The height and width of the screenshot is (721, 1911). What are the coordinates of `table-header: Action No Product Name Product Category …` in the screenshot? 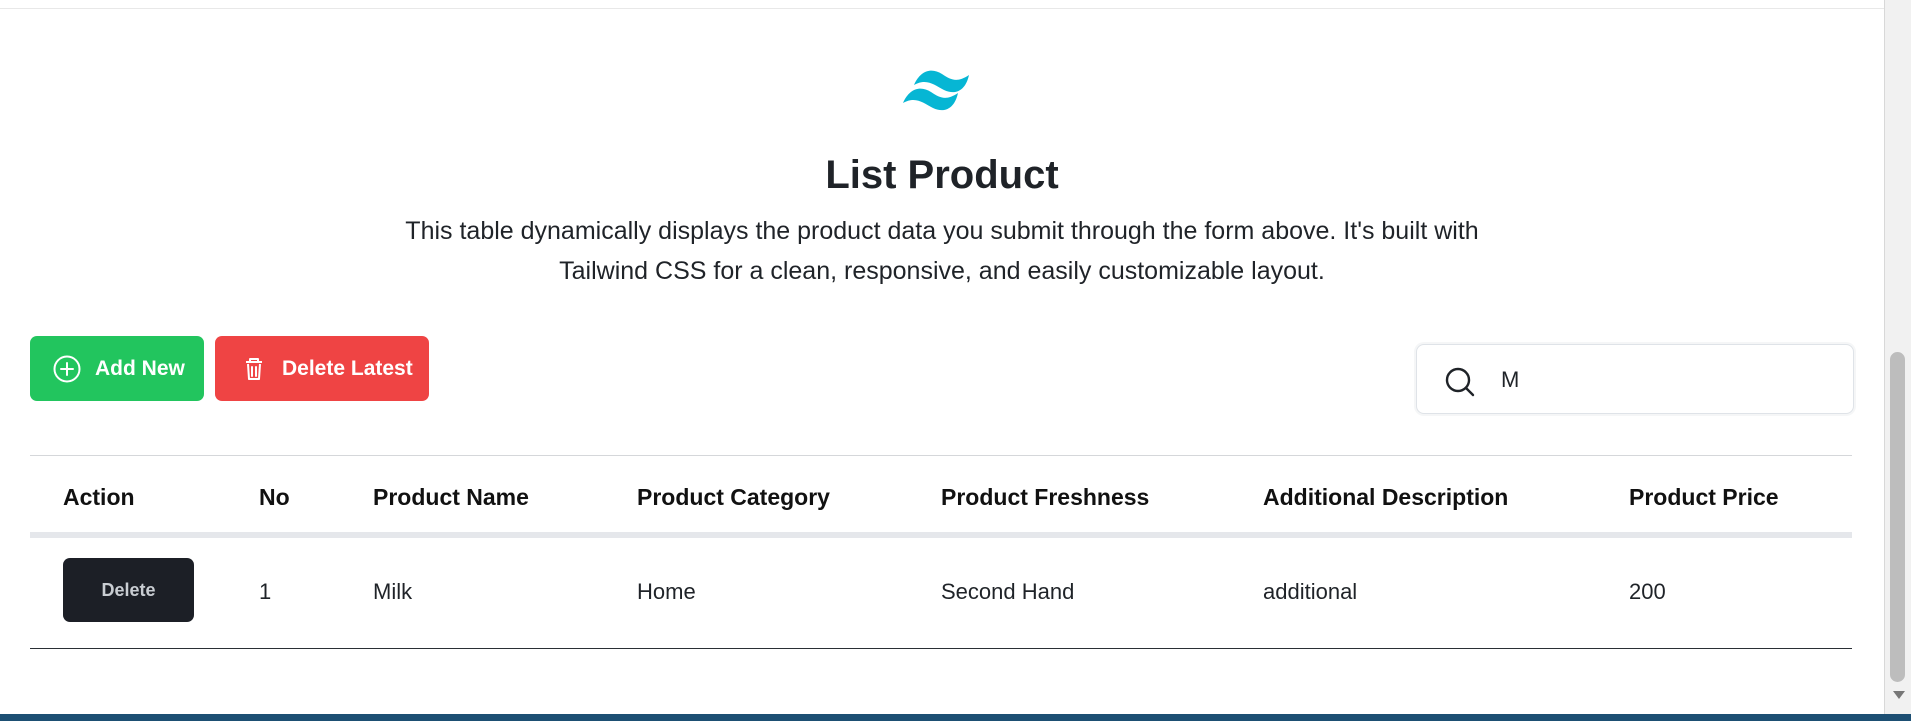 It's located at (941, 496).